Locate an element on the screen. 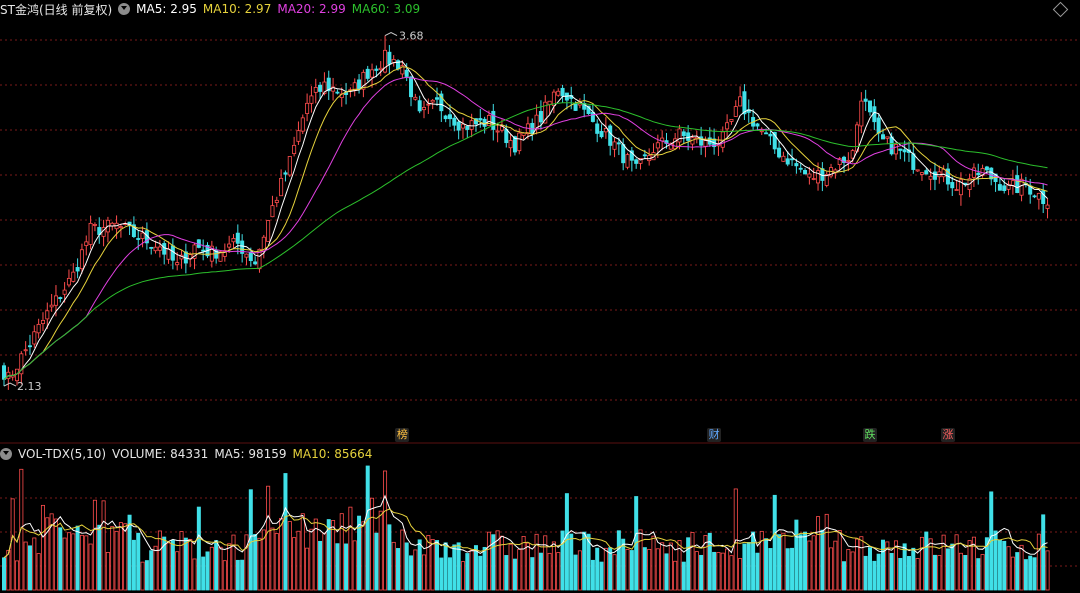  event-tag: 跌 is located at coordinates (870, 435).